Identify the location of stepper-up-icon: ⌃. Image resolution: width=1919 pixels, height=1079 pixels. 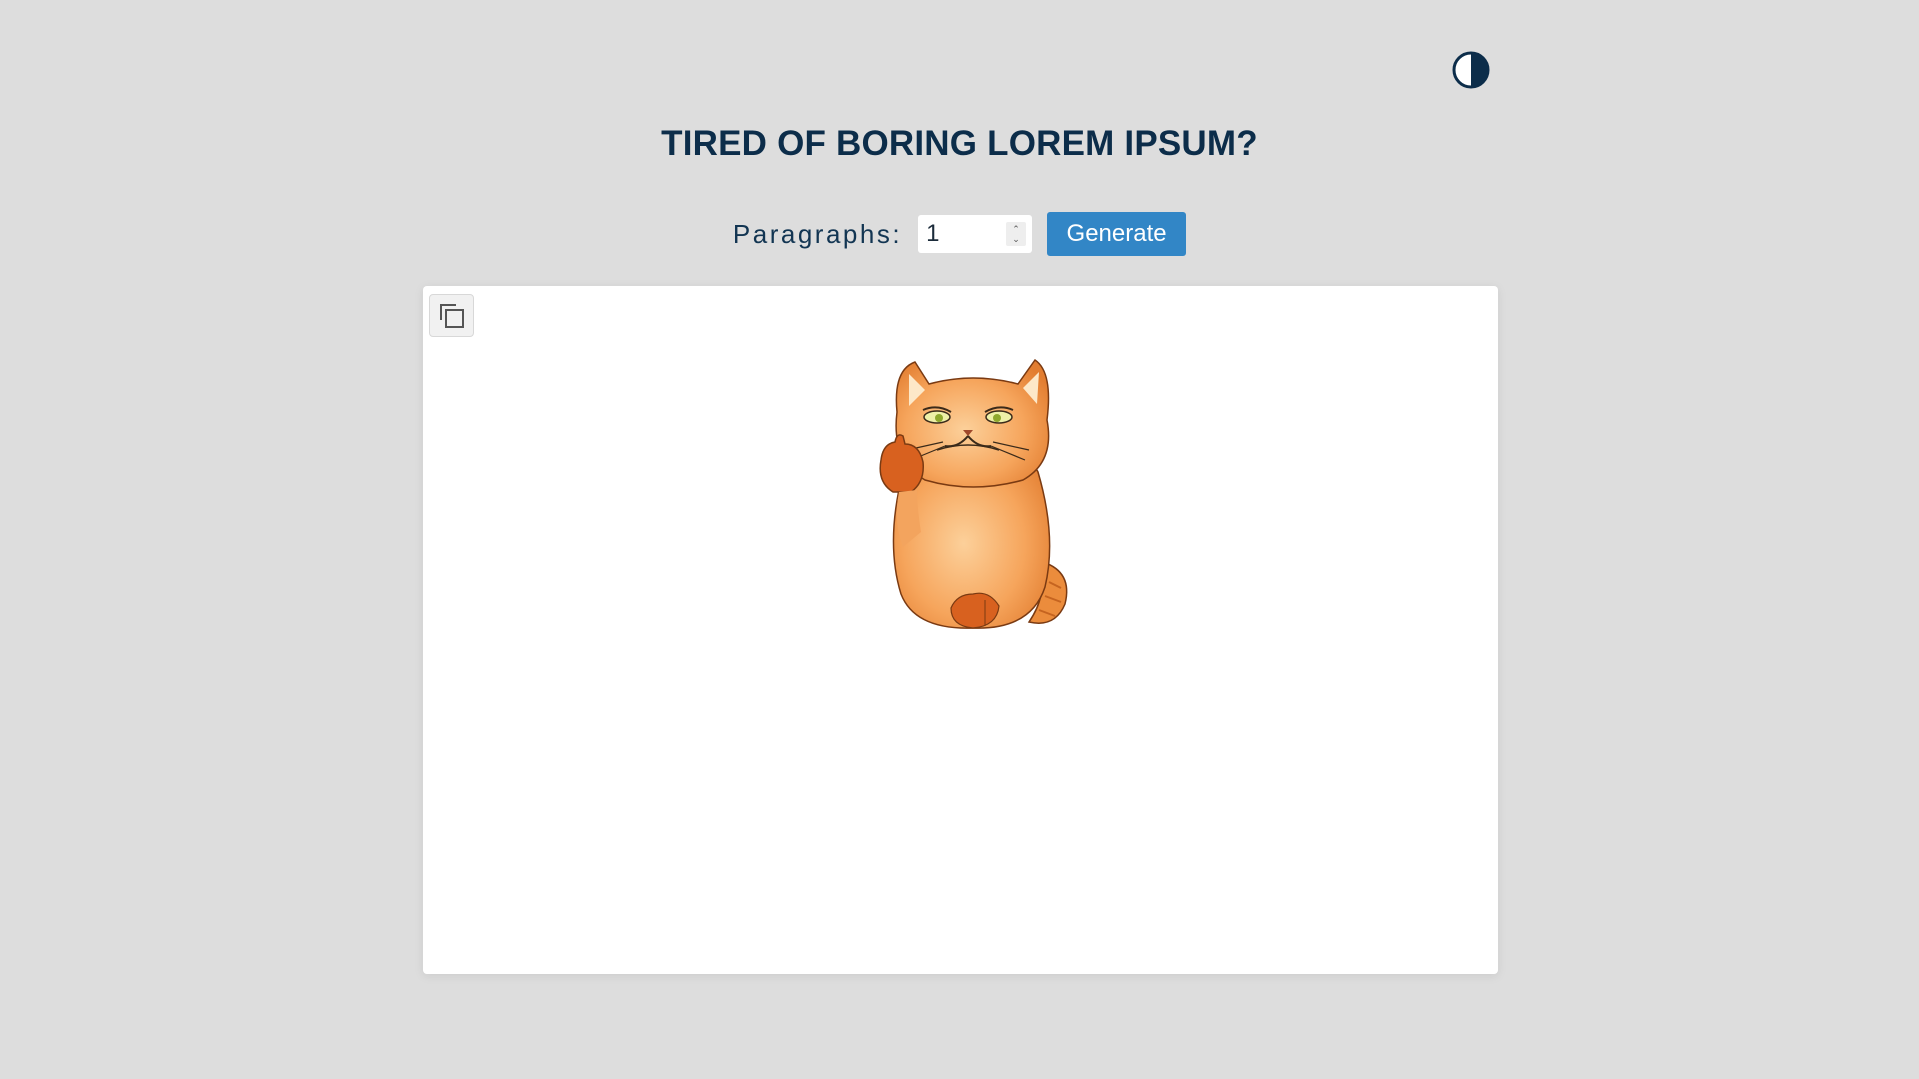
(1016, 229).